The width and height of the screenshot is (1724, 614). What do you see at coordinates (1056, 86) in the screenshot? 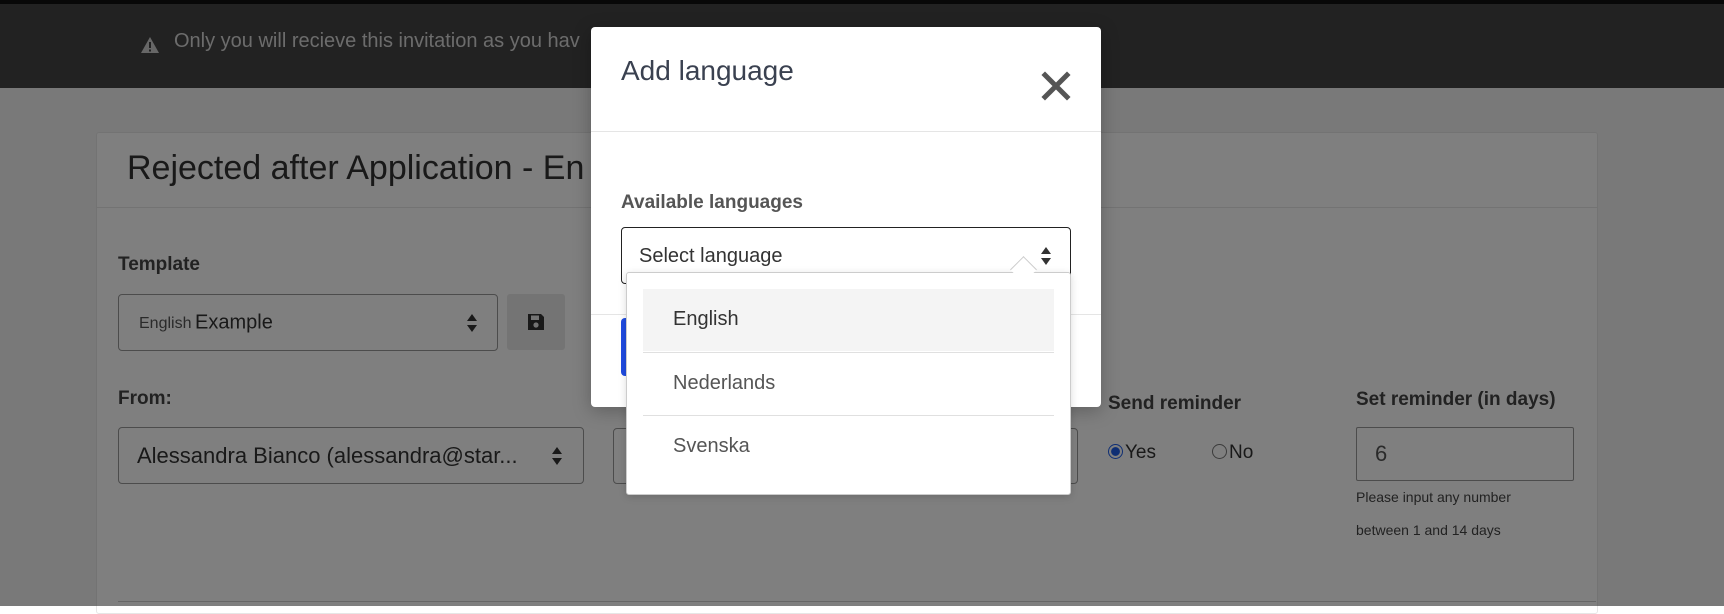
I see `close-icon` at bounding box center [1056, 86].